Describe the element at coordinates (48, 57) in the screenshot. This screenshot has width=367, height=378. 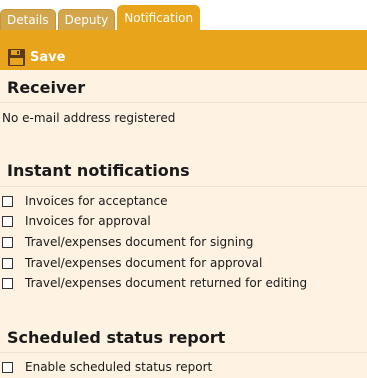
I see `save-label: Save` at that location.